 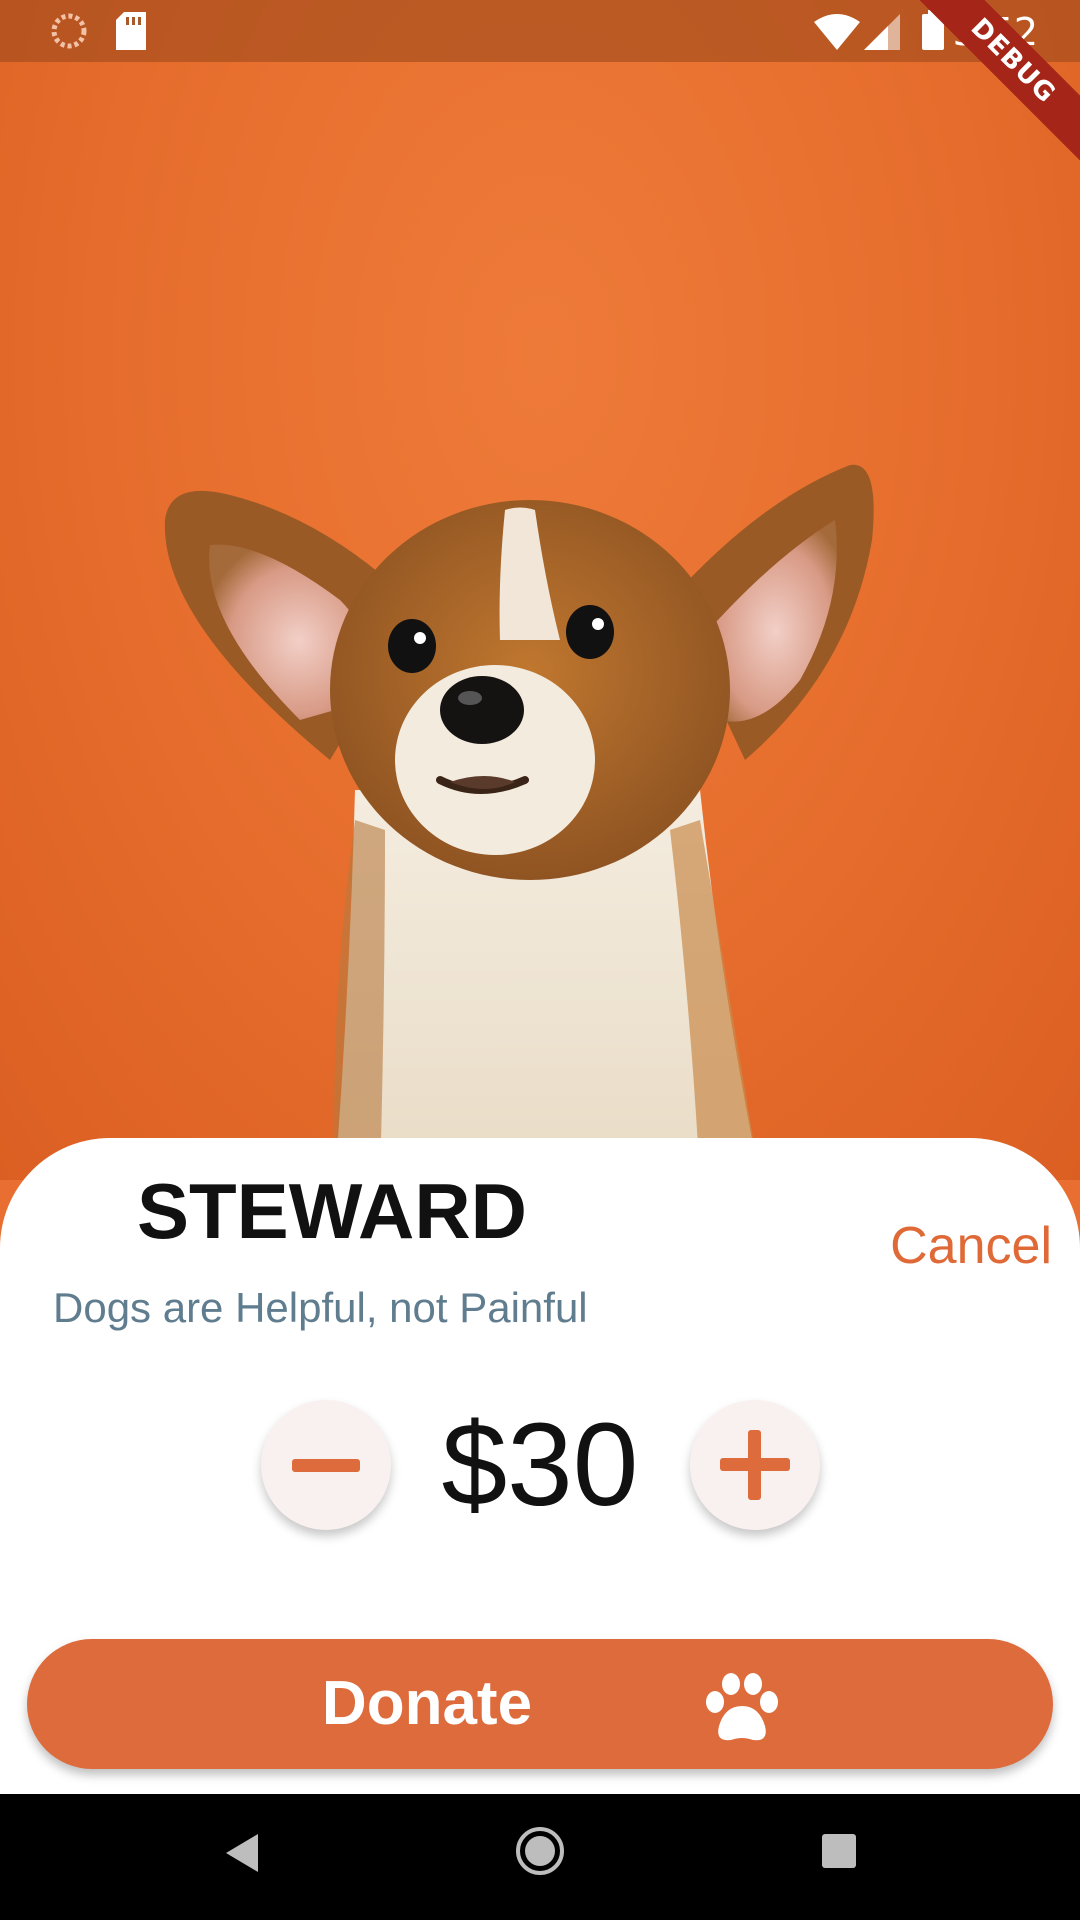 I want to click on donate-button: Donate, so click(x=540, y=1704).